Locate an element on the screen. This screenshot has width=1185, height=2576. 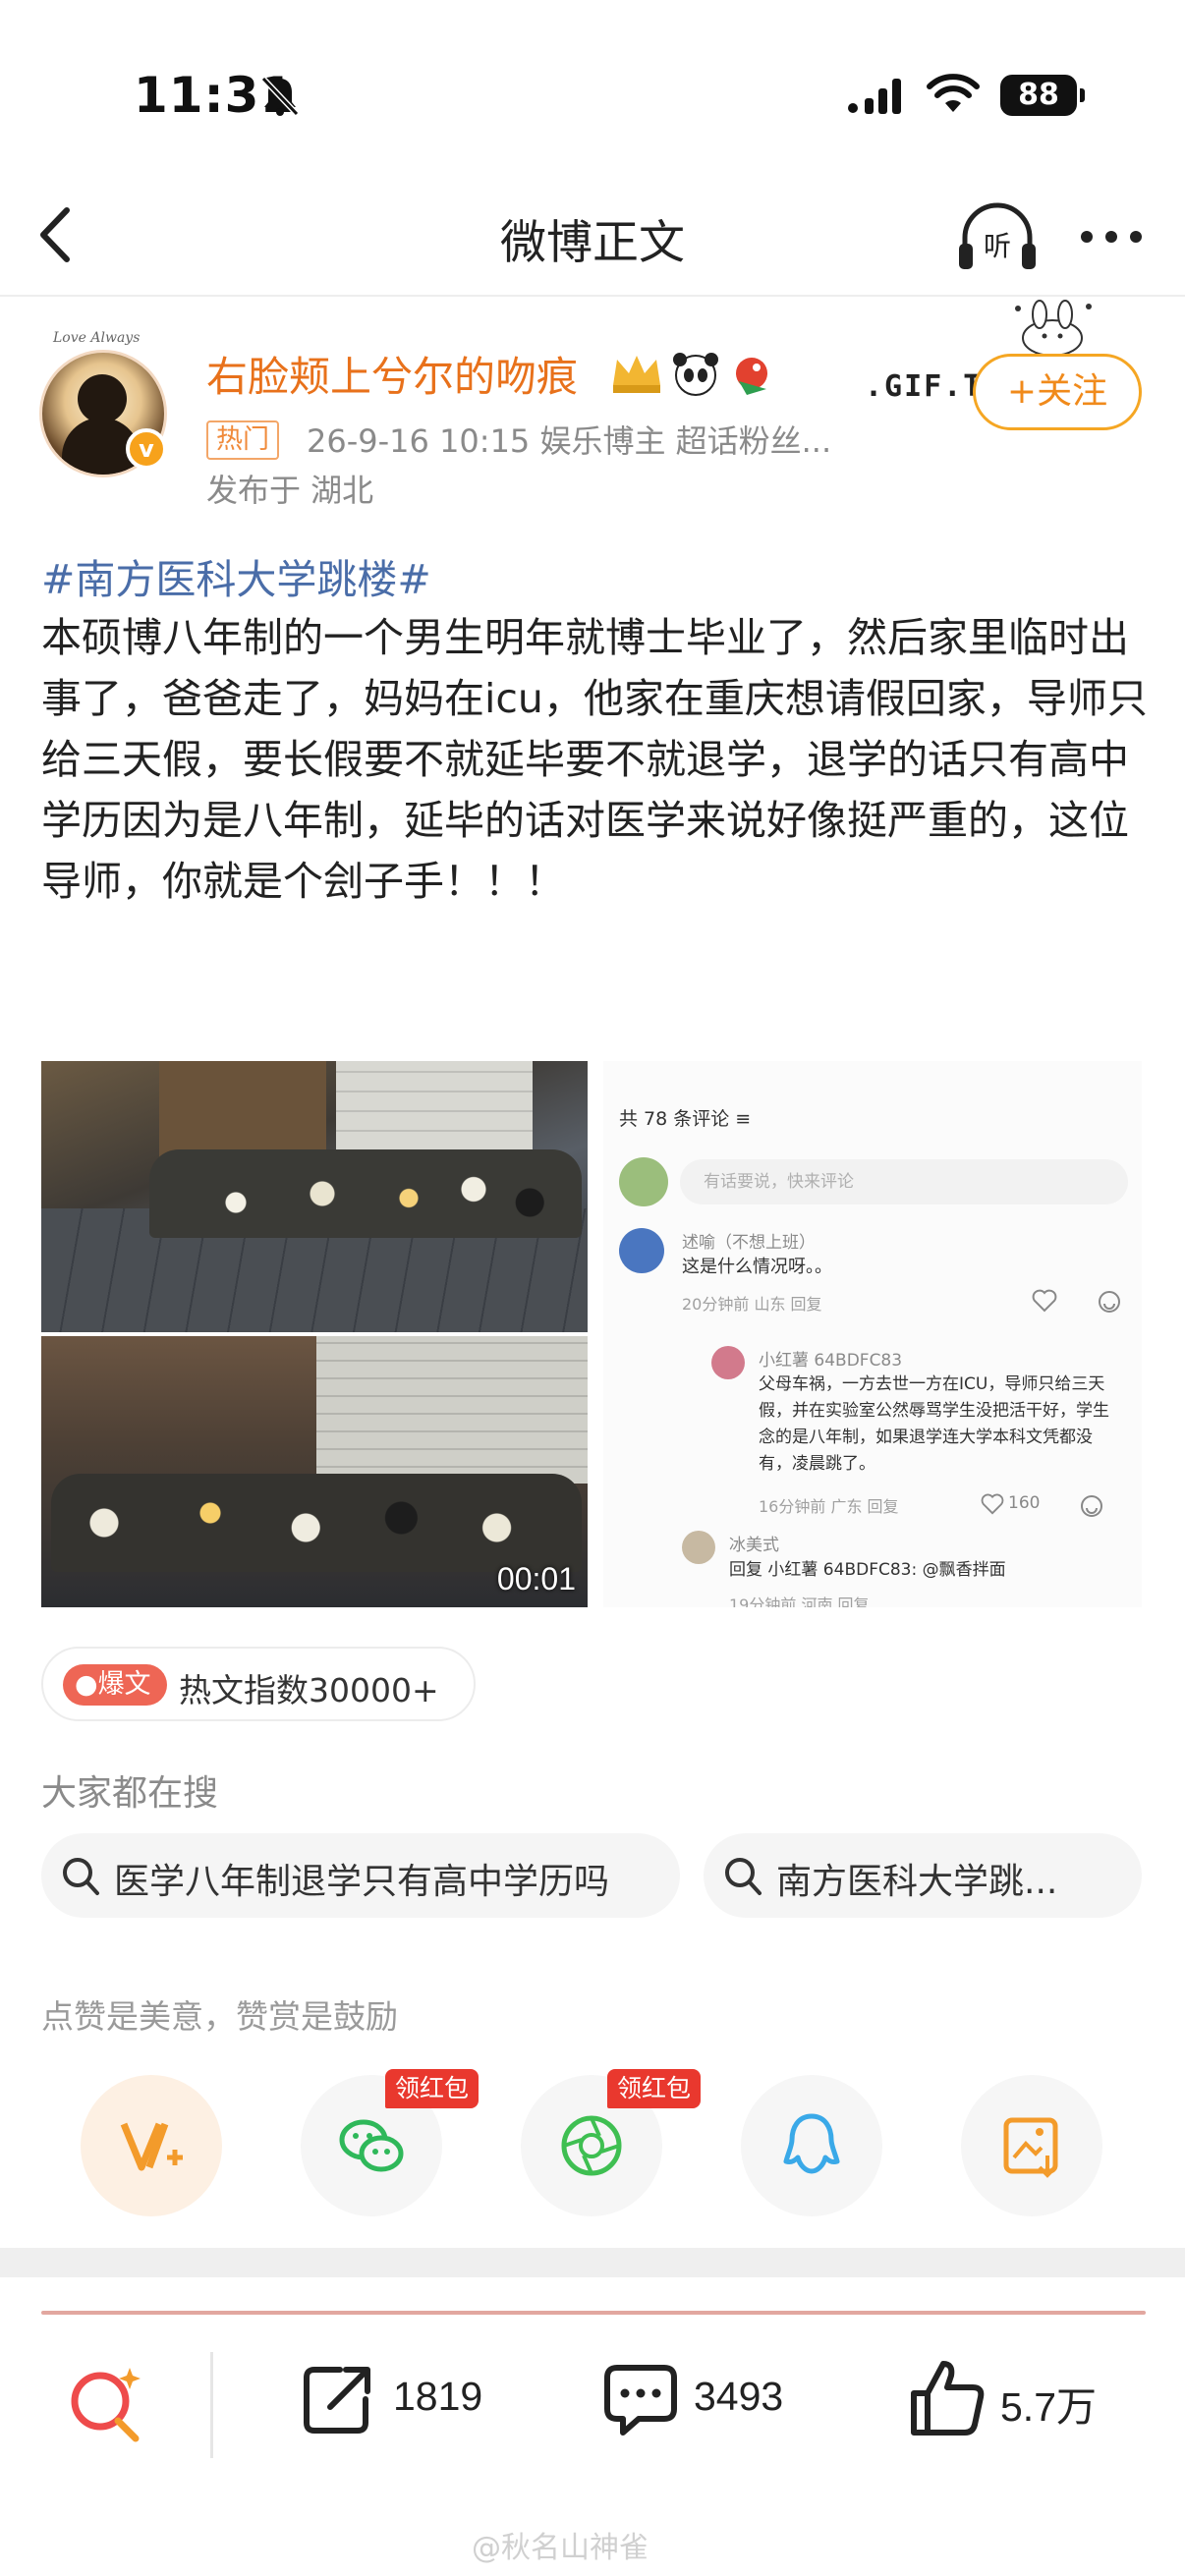
post-location: 发布于 湖北 is located at coordinates (290, 490).